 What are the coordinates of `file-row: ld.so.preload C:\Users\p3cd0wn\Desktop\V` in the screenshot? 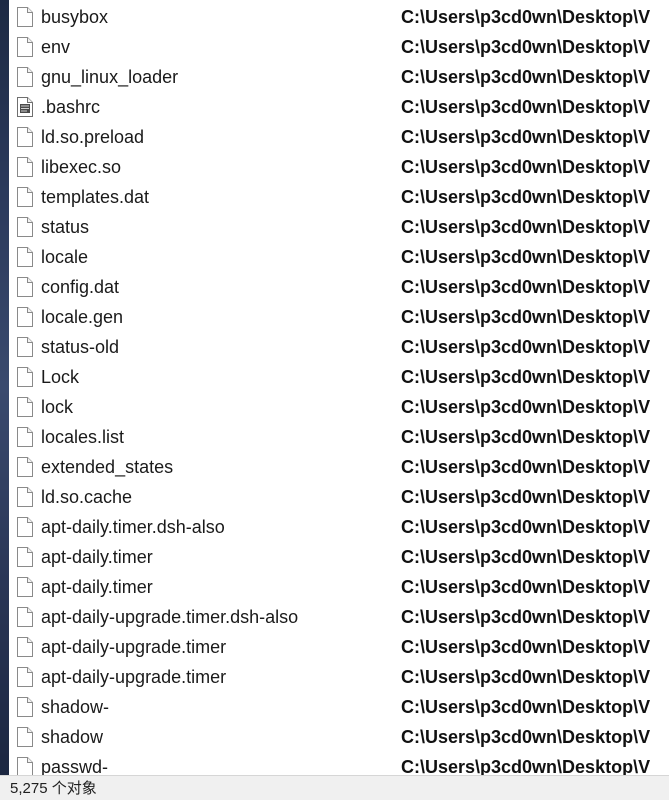 It's located at (339, 137).